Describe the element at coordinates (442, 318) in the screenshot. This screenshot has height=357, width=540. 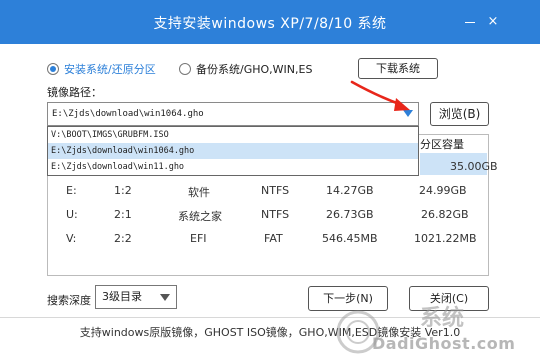
I see `watermark-text: 系统` at that location.